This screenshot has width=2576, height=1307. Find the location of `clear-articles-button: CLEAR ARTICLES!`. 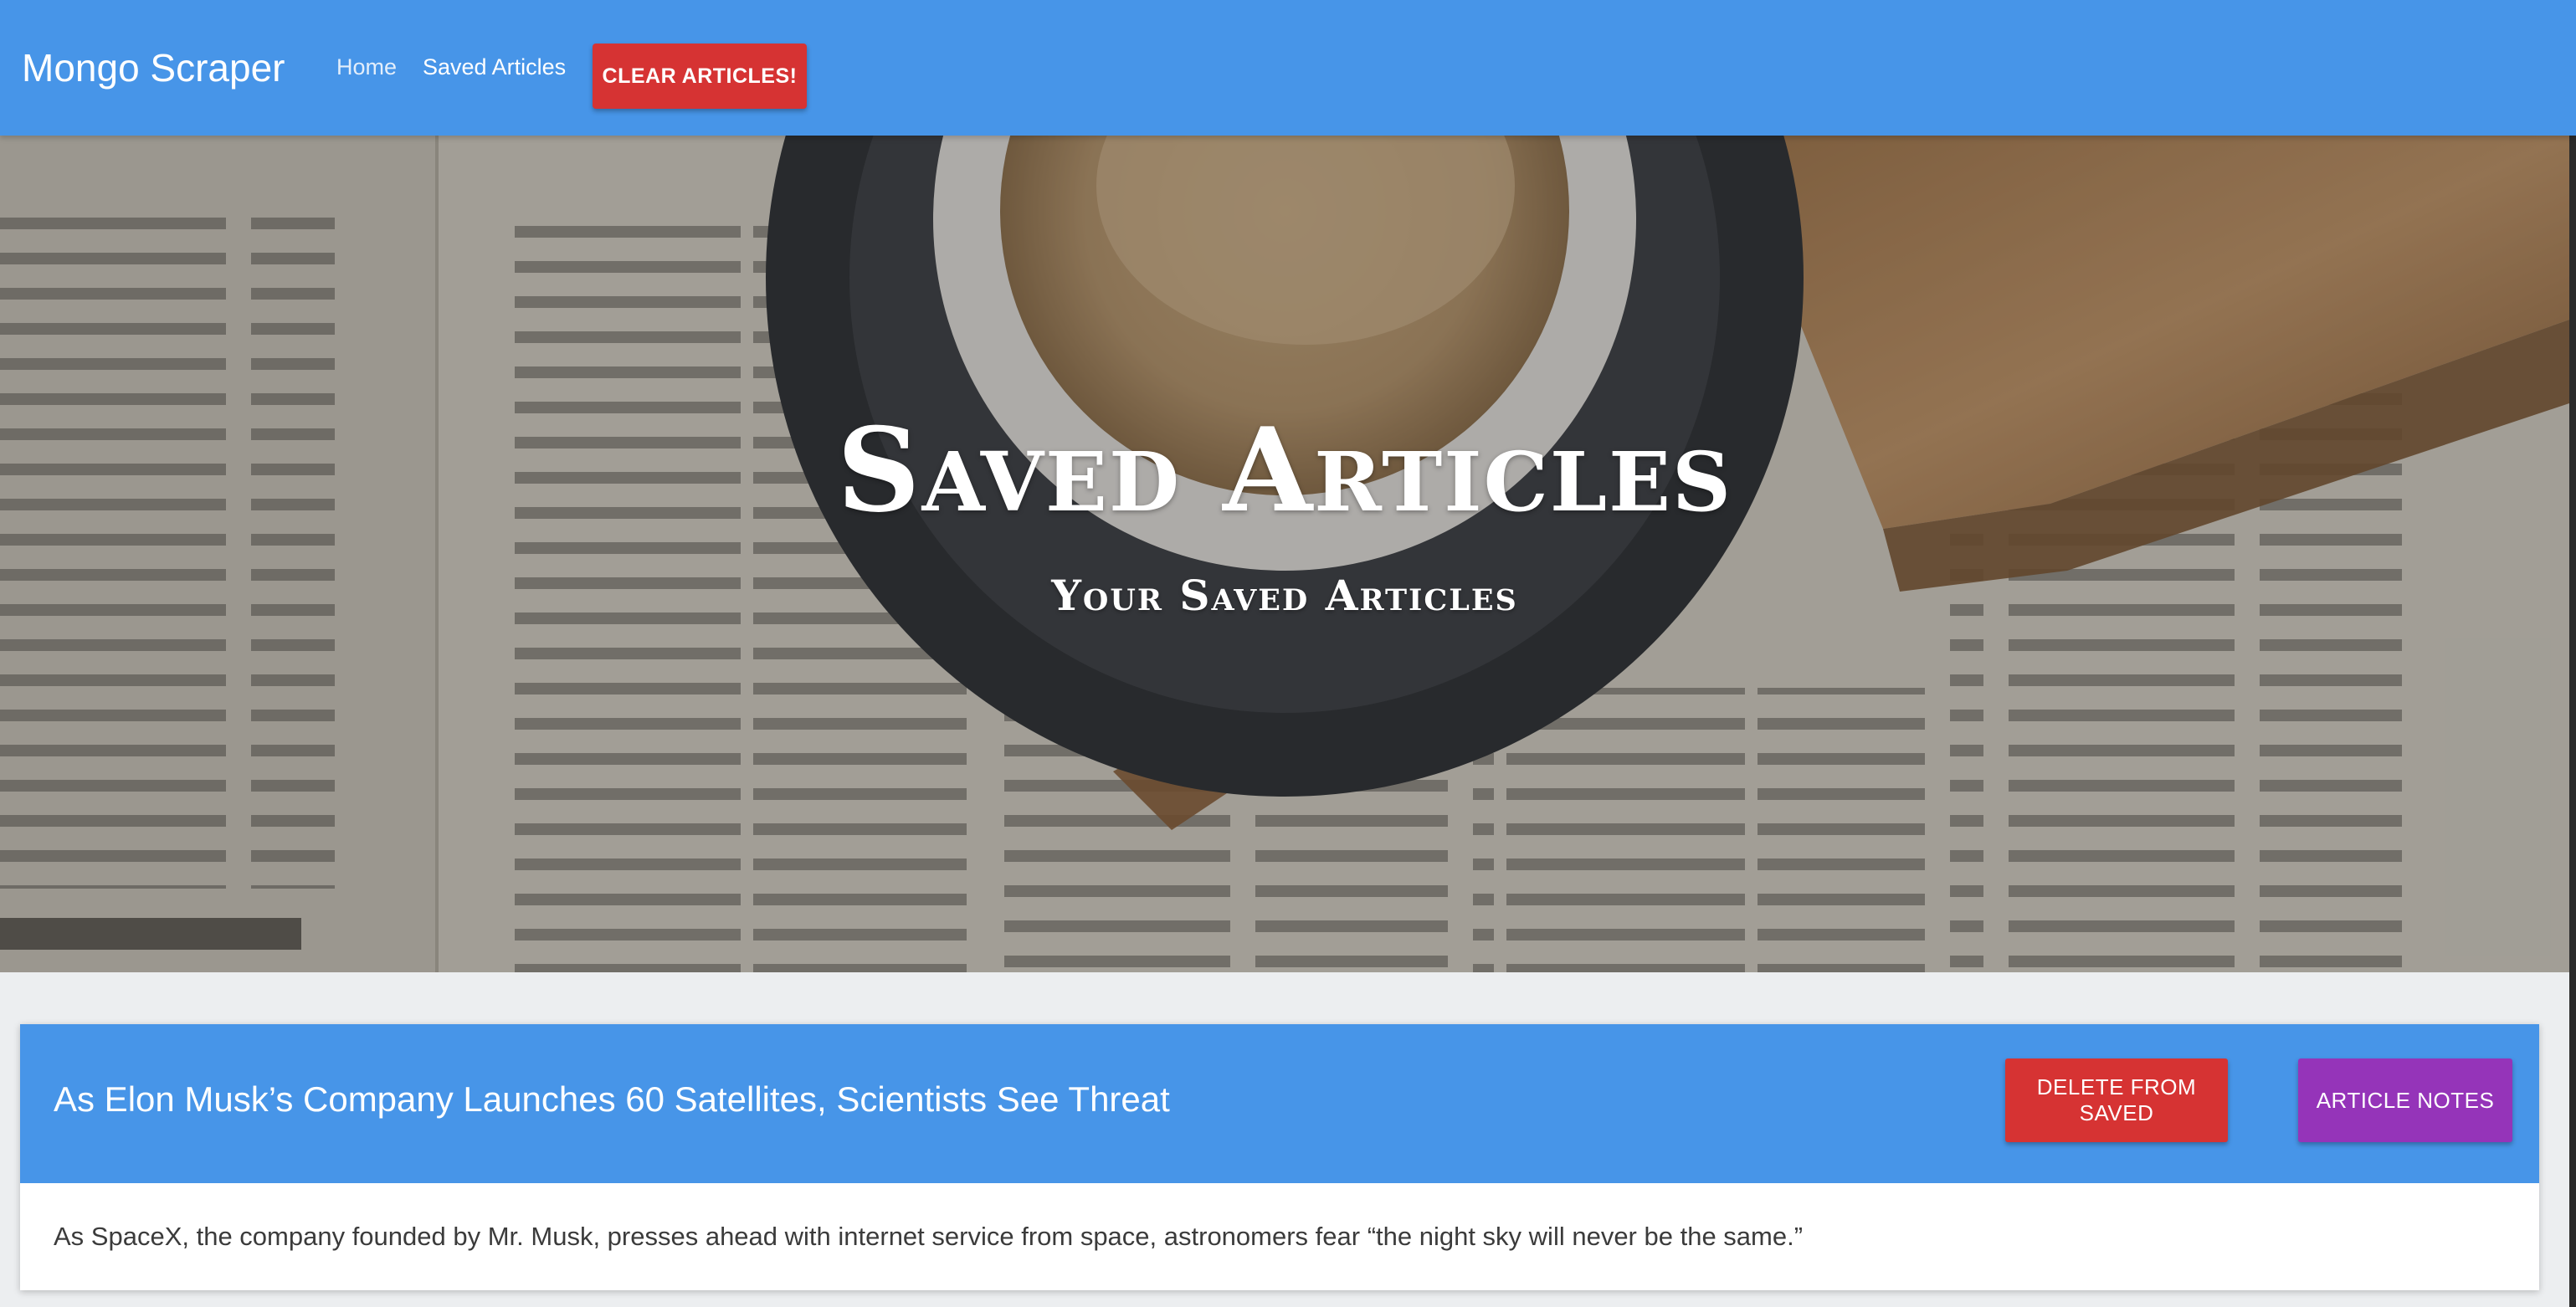

clear-articles-button: CLEAR ARTICLES! is located at coordinates (700, 76).